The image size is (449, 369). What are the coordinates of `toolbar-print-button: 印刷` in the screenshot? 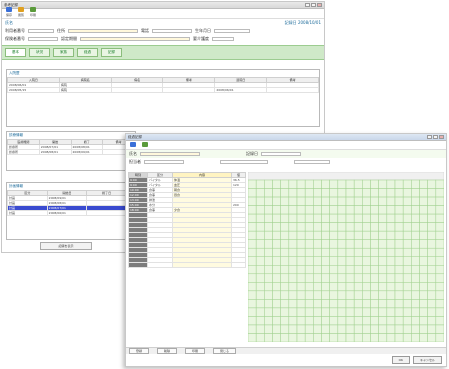 It's located at (33, 12).